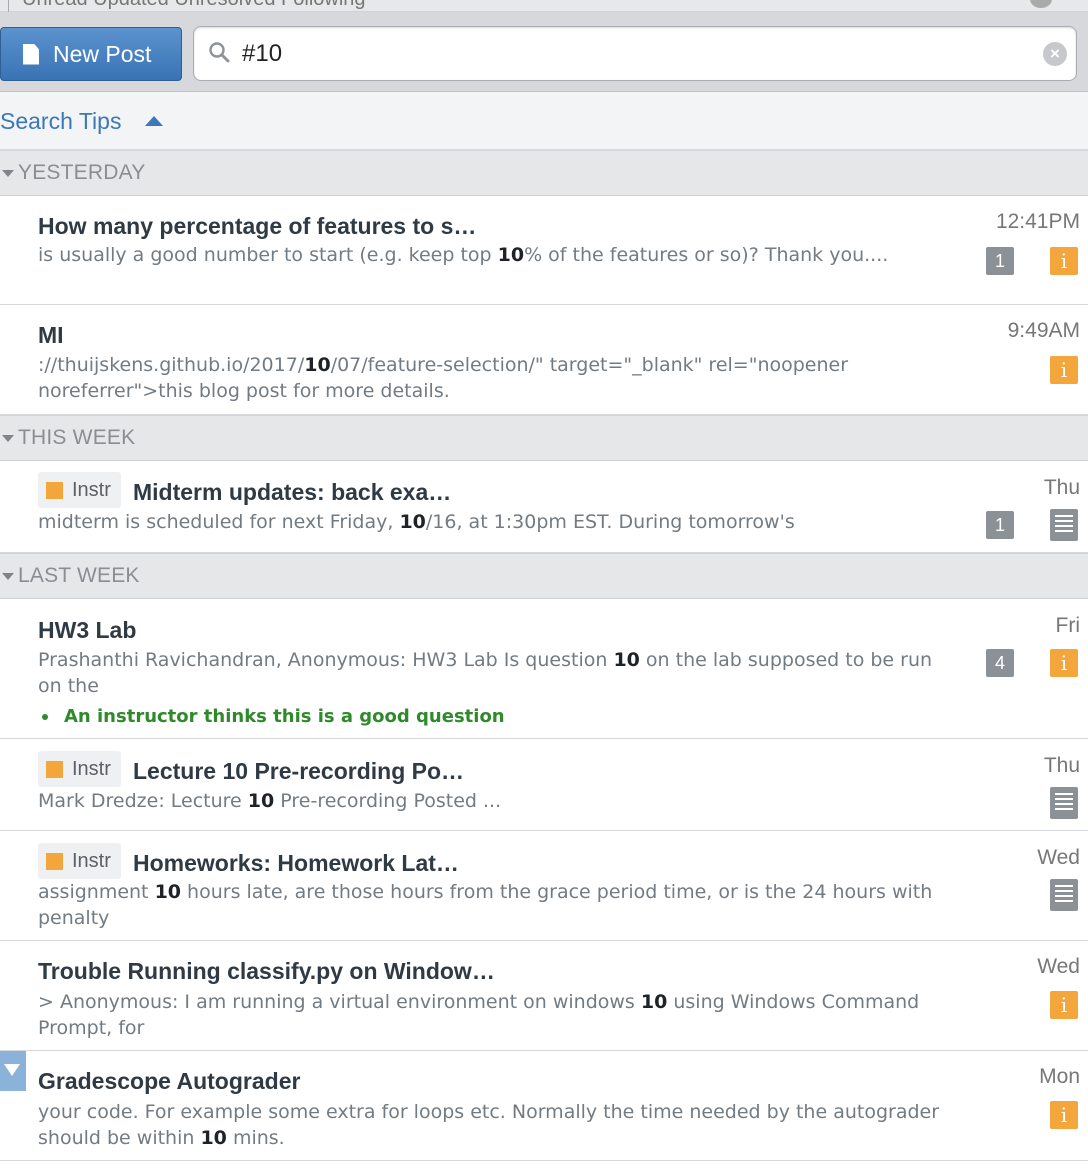 This screenshot has width=1088, height=1174. What do you see at coordinates (1055, 54) in the screenshot?
I see `clear-search-icon: ×` at bounding box center [1055, 54].